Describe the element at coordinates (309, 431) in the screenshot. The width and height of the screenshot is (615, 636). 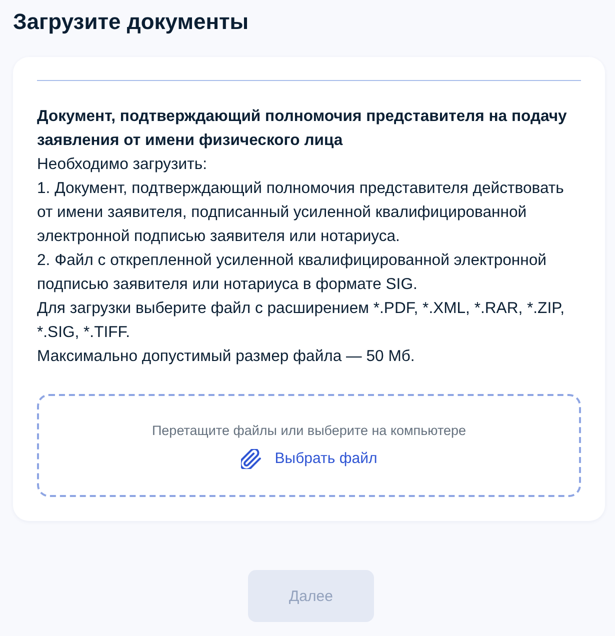
I see `drop-hint: Перетащите файлы или выберите на компьютере` at that location.